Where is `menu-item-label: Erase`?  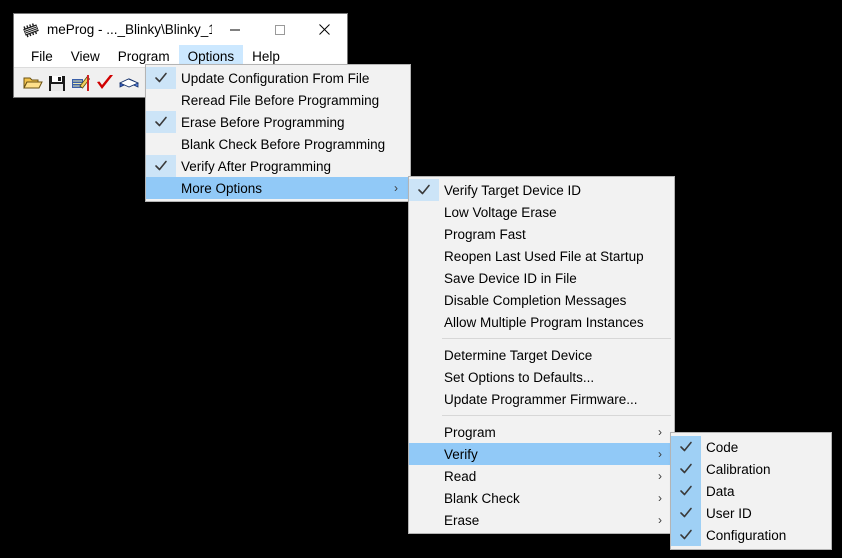 menu-item-label: Erase is located at coordinates (462, 520).